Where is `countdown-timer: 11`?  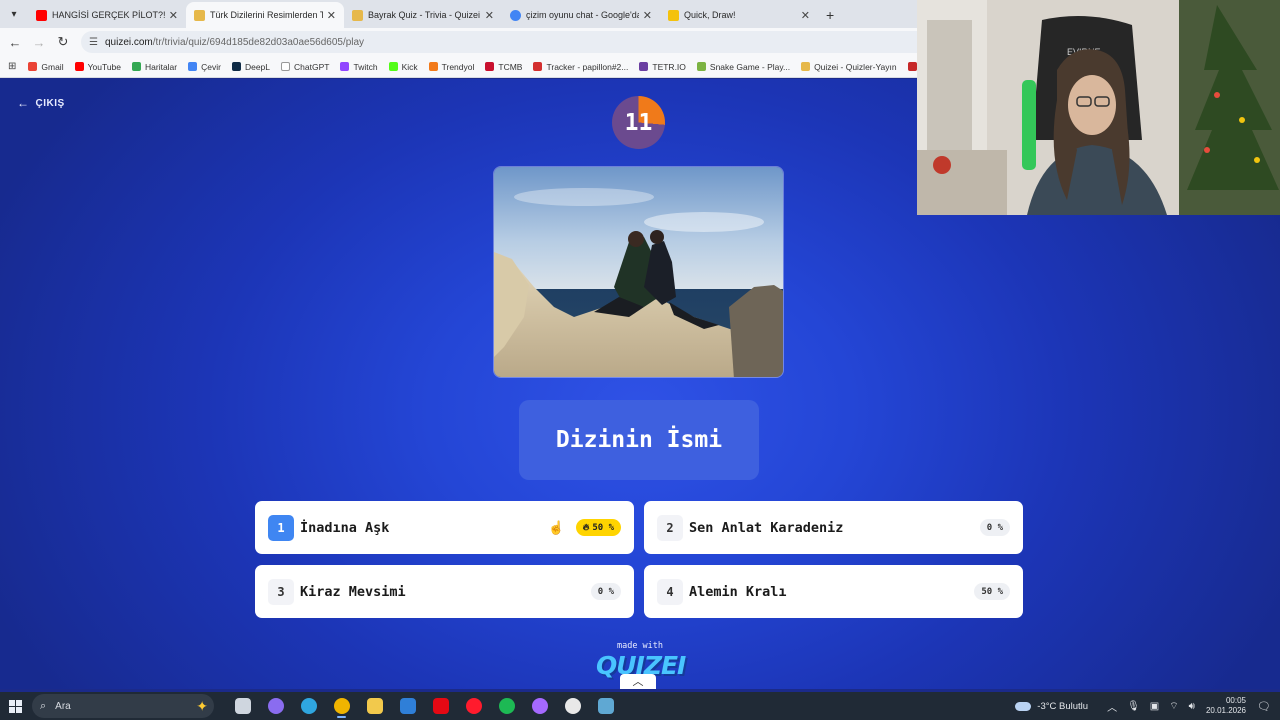 countdown-timer: 11 is located at coordinates (638, 122).